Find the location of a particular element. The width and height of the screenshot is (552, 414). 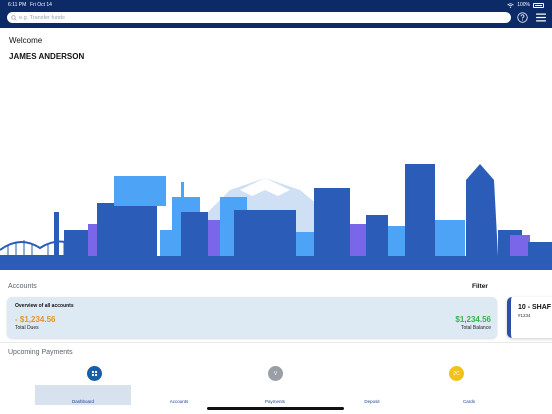

status-bar: 6:11 PM Fri Oct 14 100% is located at coordinates (276, 5).